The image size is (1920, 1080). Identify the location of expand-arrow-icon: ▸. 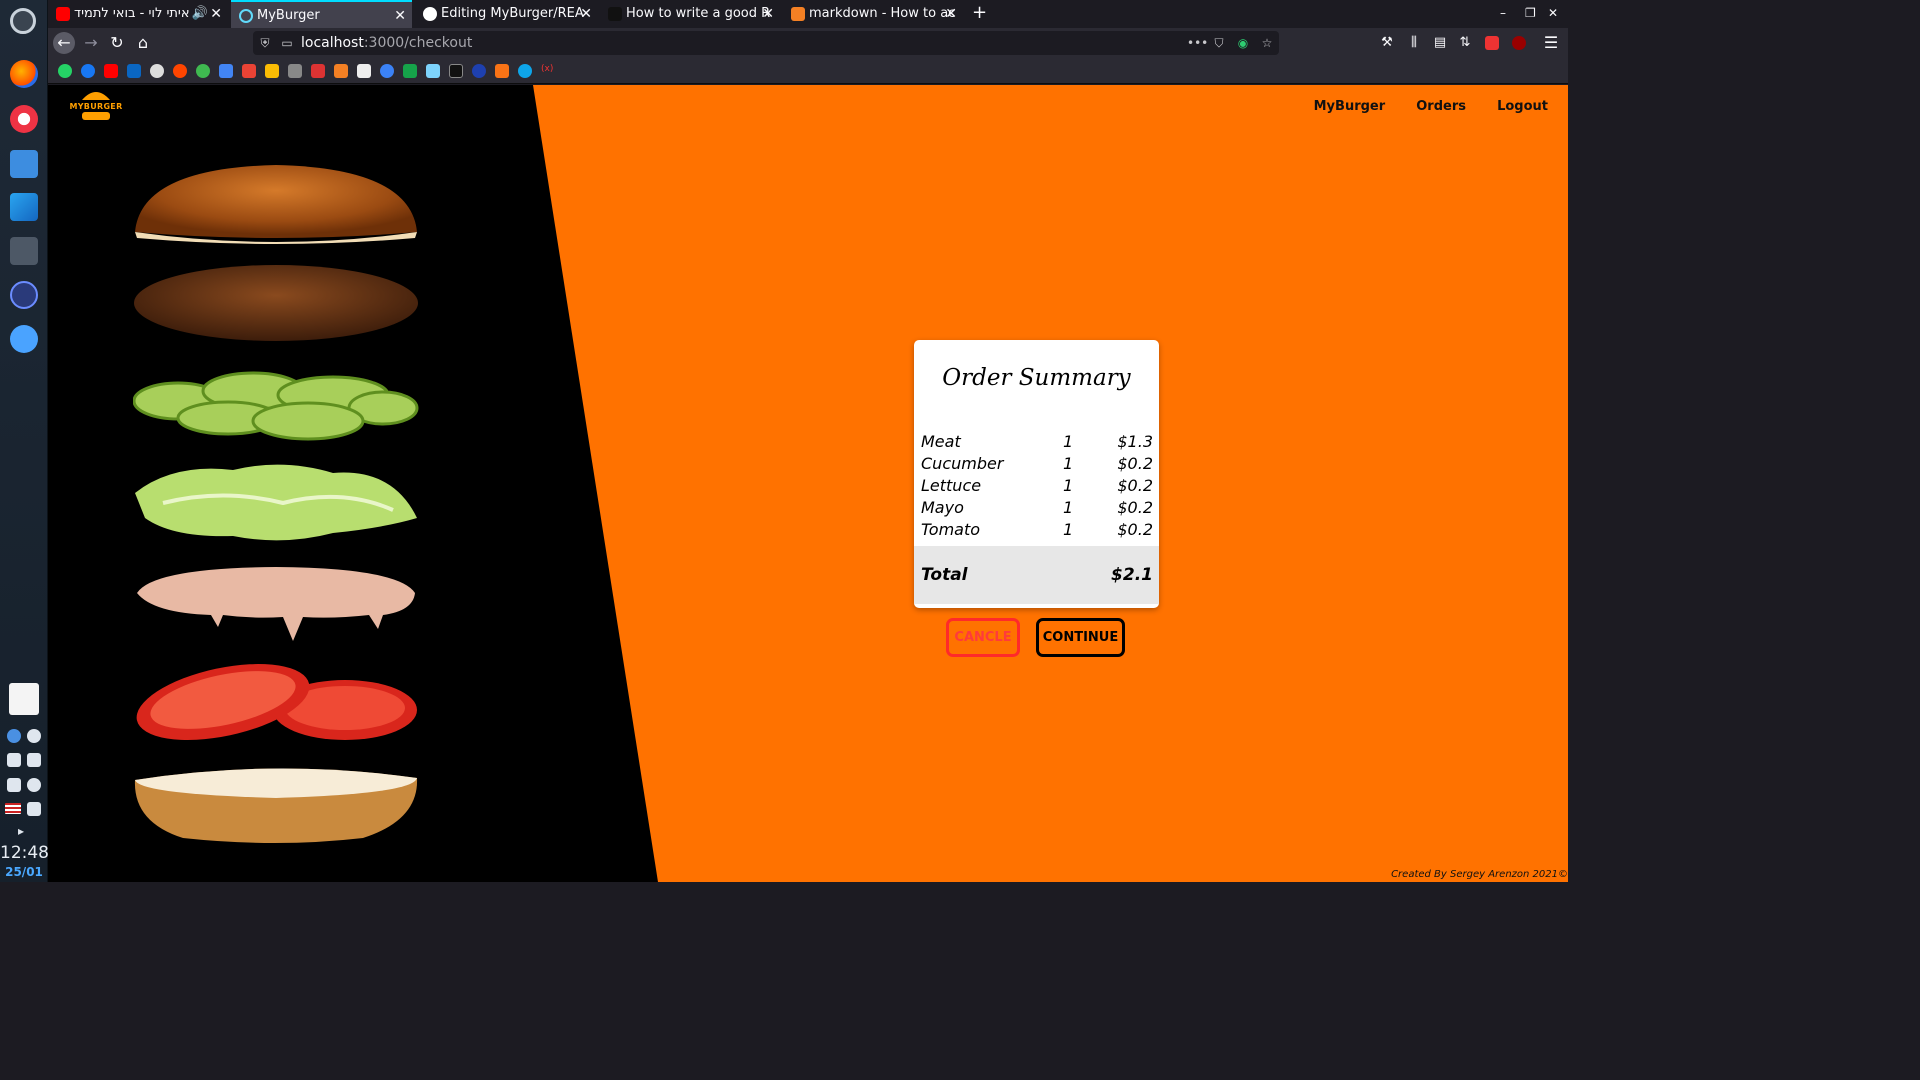
(21, 831).